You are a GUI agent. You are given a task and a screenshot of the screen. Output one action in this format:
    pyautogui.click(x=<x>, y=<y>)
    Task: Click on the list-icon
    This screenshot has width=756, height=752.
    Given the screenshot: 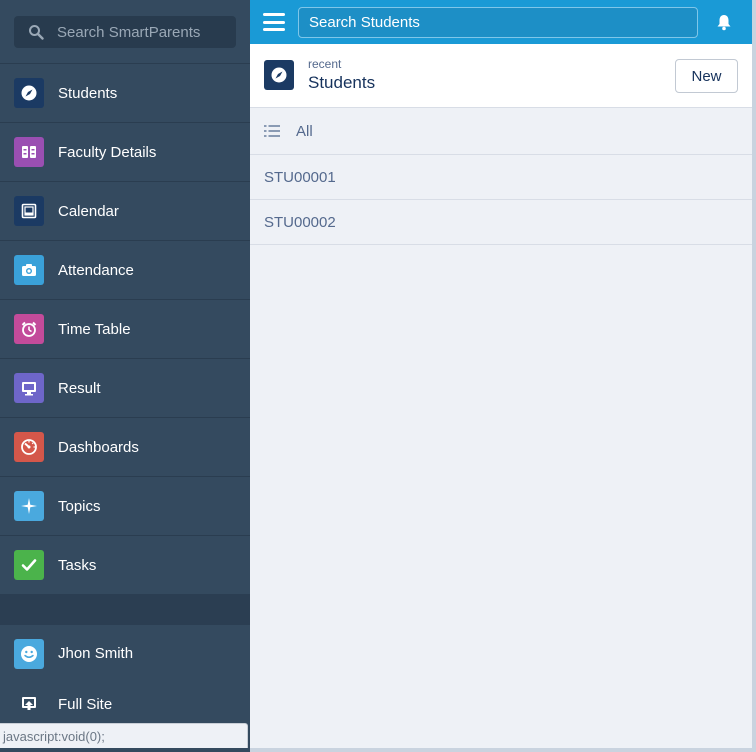 What is the action you would take?
    pyautogui.click(x=272, y=131)
    